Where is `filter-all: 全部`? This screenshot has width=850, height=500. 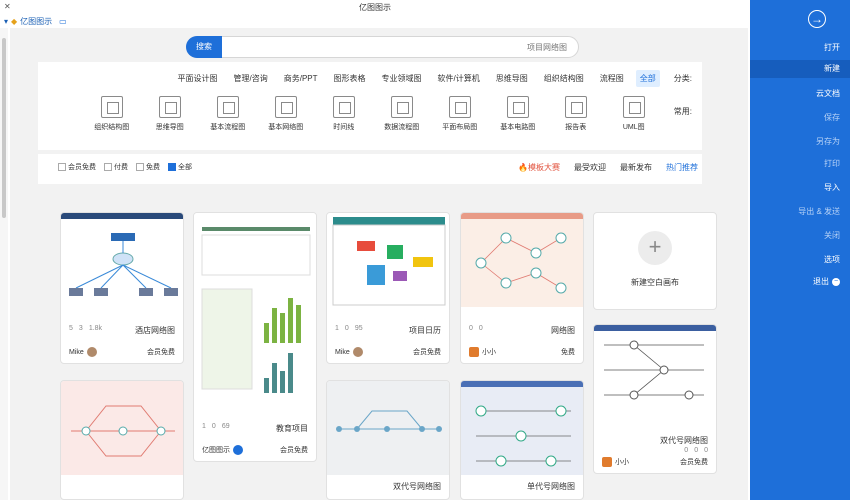
filter-all: 全部 is located at coordinates (180, 167).